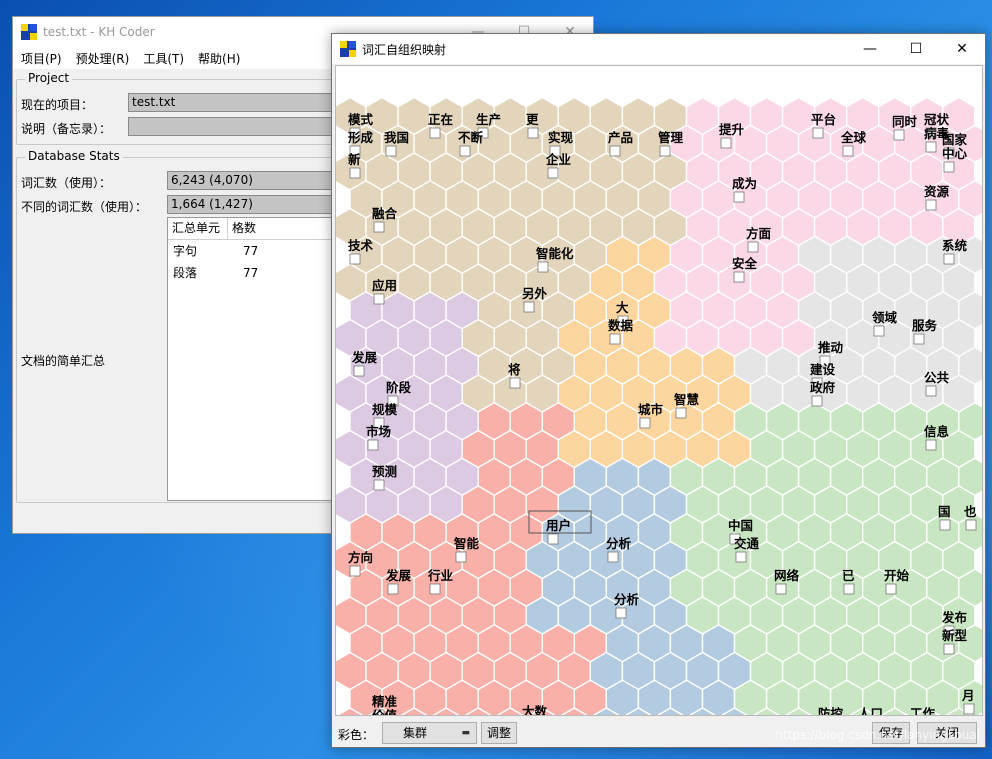 The height and width of the screenshot is (759, 992). What do you see at coordinates (41, 58) in the screenshot?
I see `menu-project: 项目(P)` at bounding box center [41, 58].